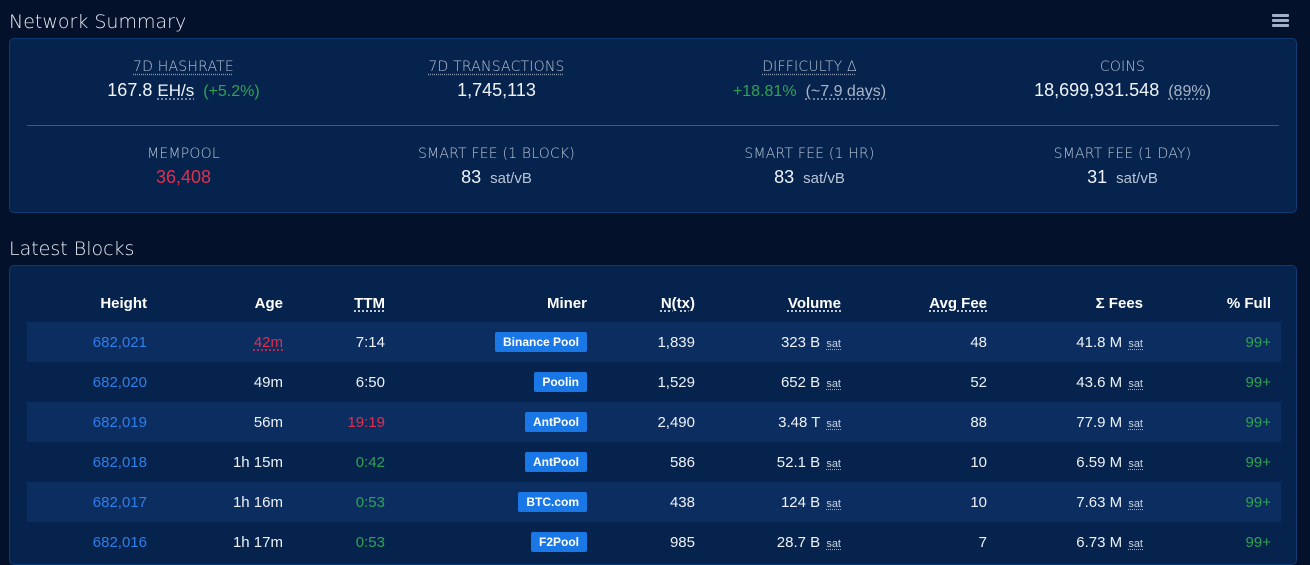 The image size is (1310, 565). Describe the element at coordinates (175, 90) in the screenshot. I see `hashrate-unit: EH/s` at that location.